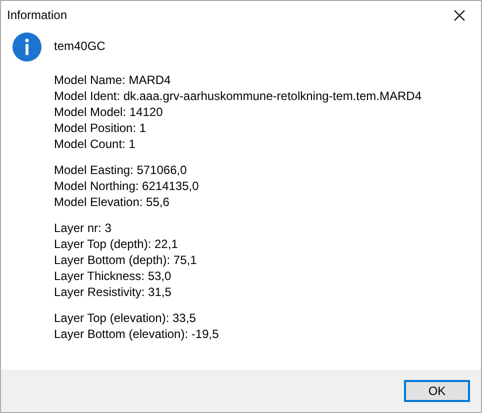  Describe the element at coordinates (108, 112) in the screenshot. I see `info-line: Model Model: 14120` at that location.